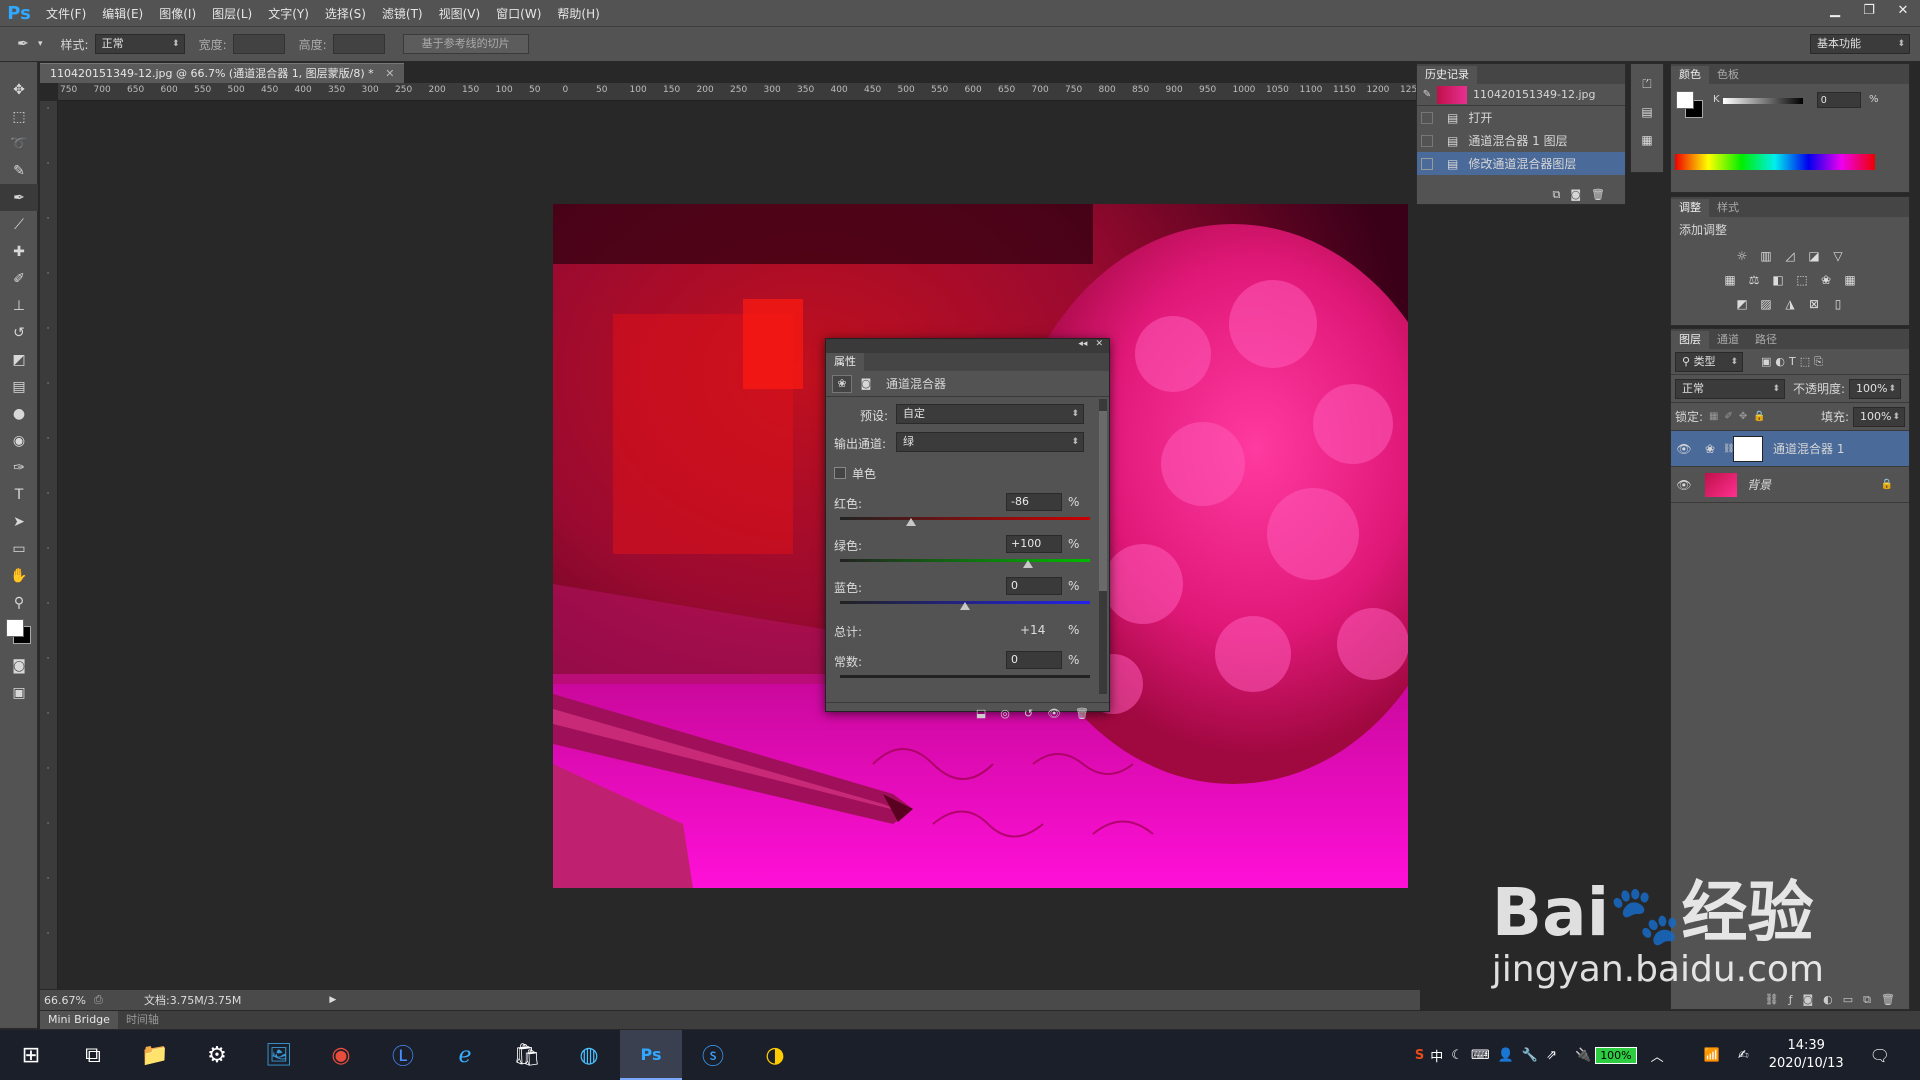 This screenshot has height=1080, width=1920. What do you see at coordinates (1457, 1055) in the screenshot?
I see `moon-icon: ☾` at bounding box center [1457, 1055].